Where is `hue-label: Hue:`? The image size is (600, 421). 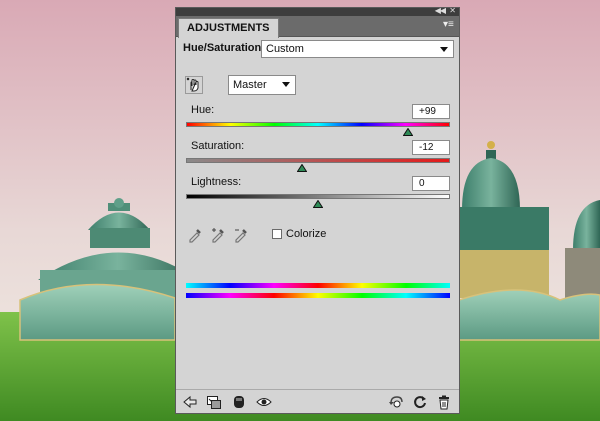 hue-label: Hue: is located at coordinates (203, 110).